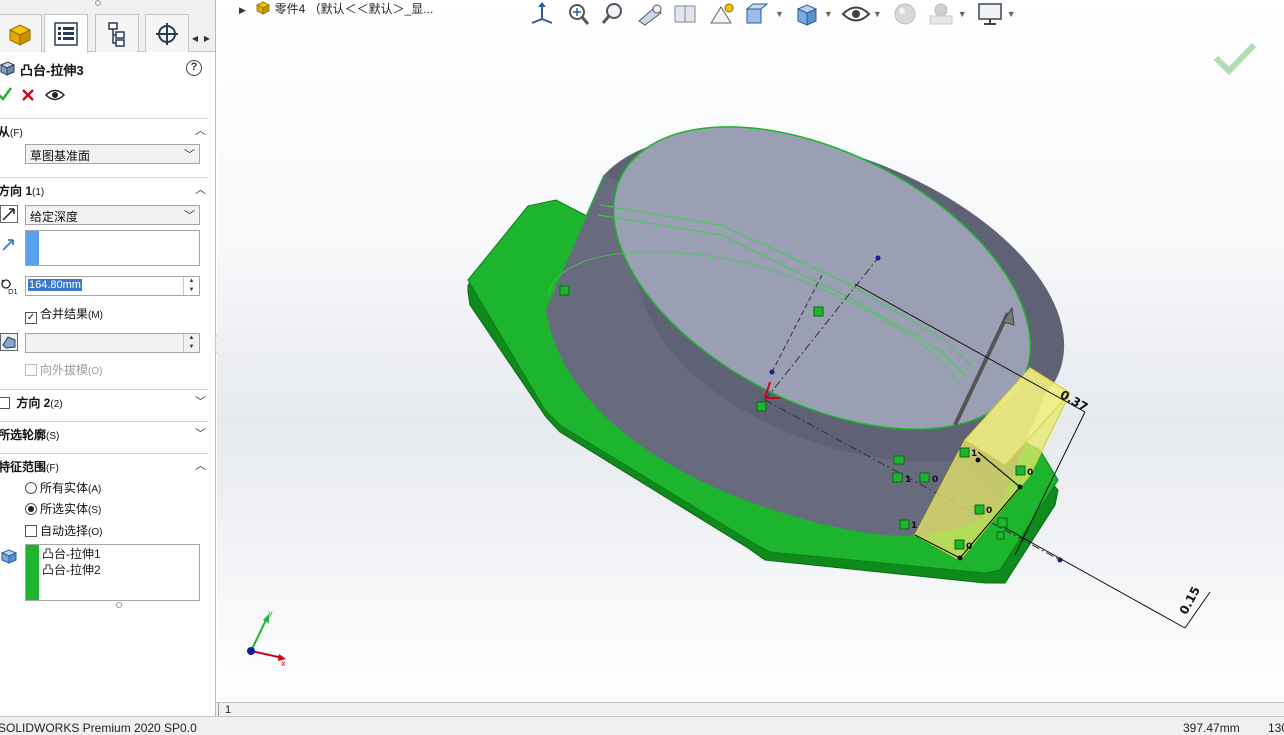 This screenshot has height=735, width=1284. What do you see at coordinates (63, 369) in the screenshot?
I see `draft-outward-option: 向外拔模(O)` at bounding box center [63, 369].